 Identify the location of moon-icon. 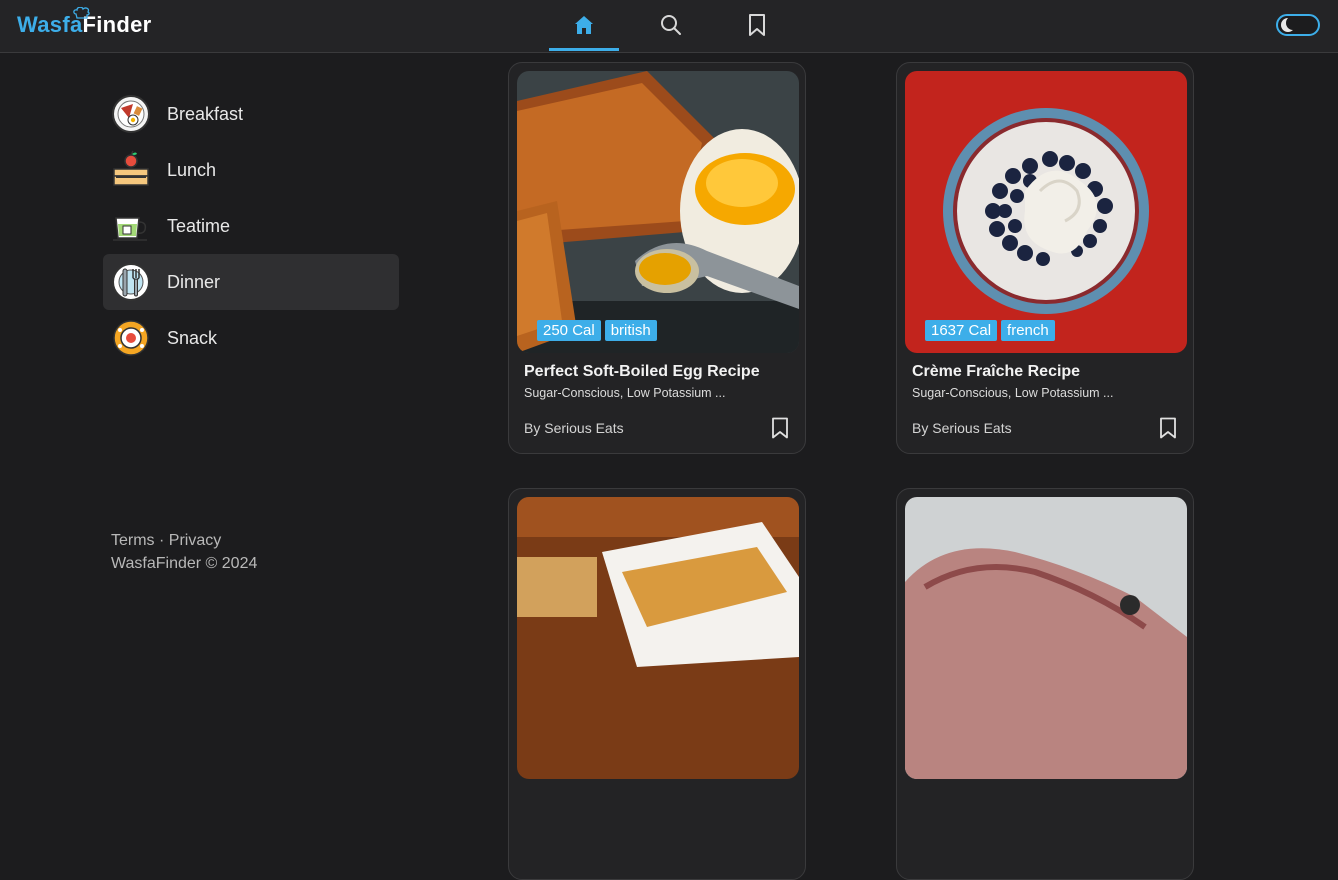
(1290, 24).